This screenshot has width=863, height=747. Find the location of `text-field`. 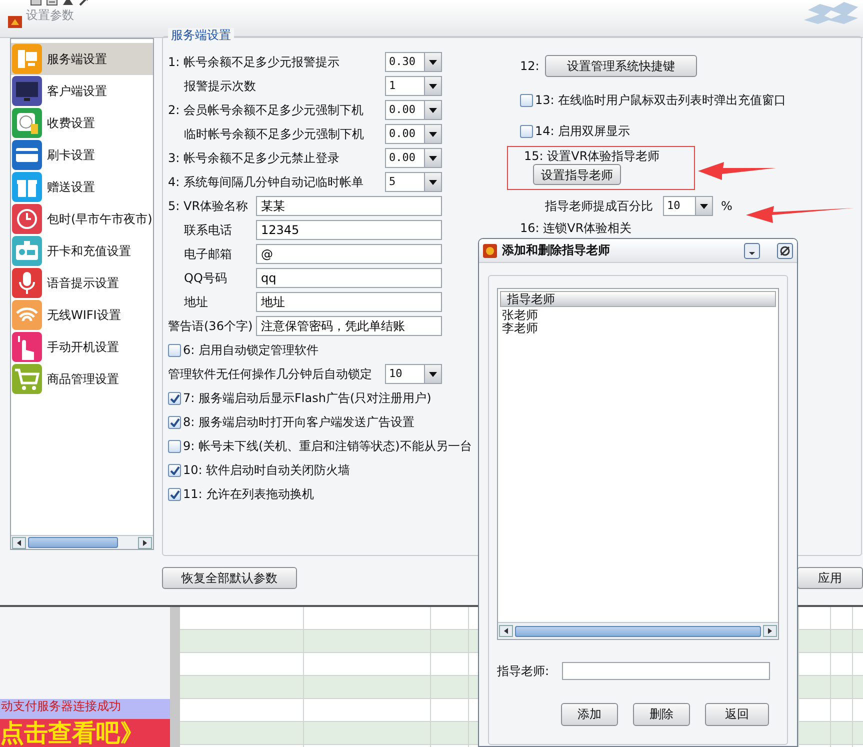

text-field is located at coordinates (666, 671).